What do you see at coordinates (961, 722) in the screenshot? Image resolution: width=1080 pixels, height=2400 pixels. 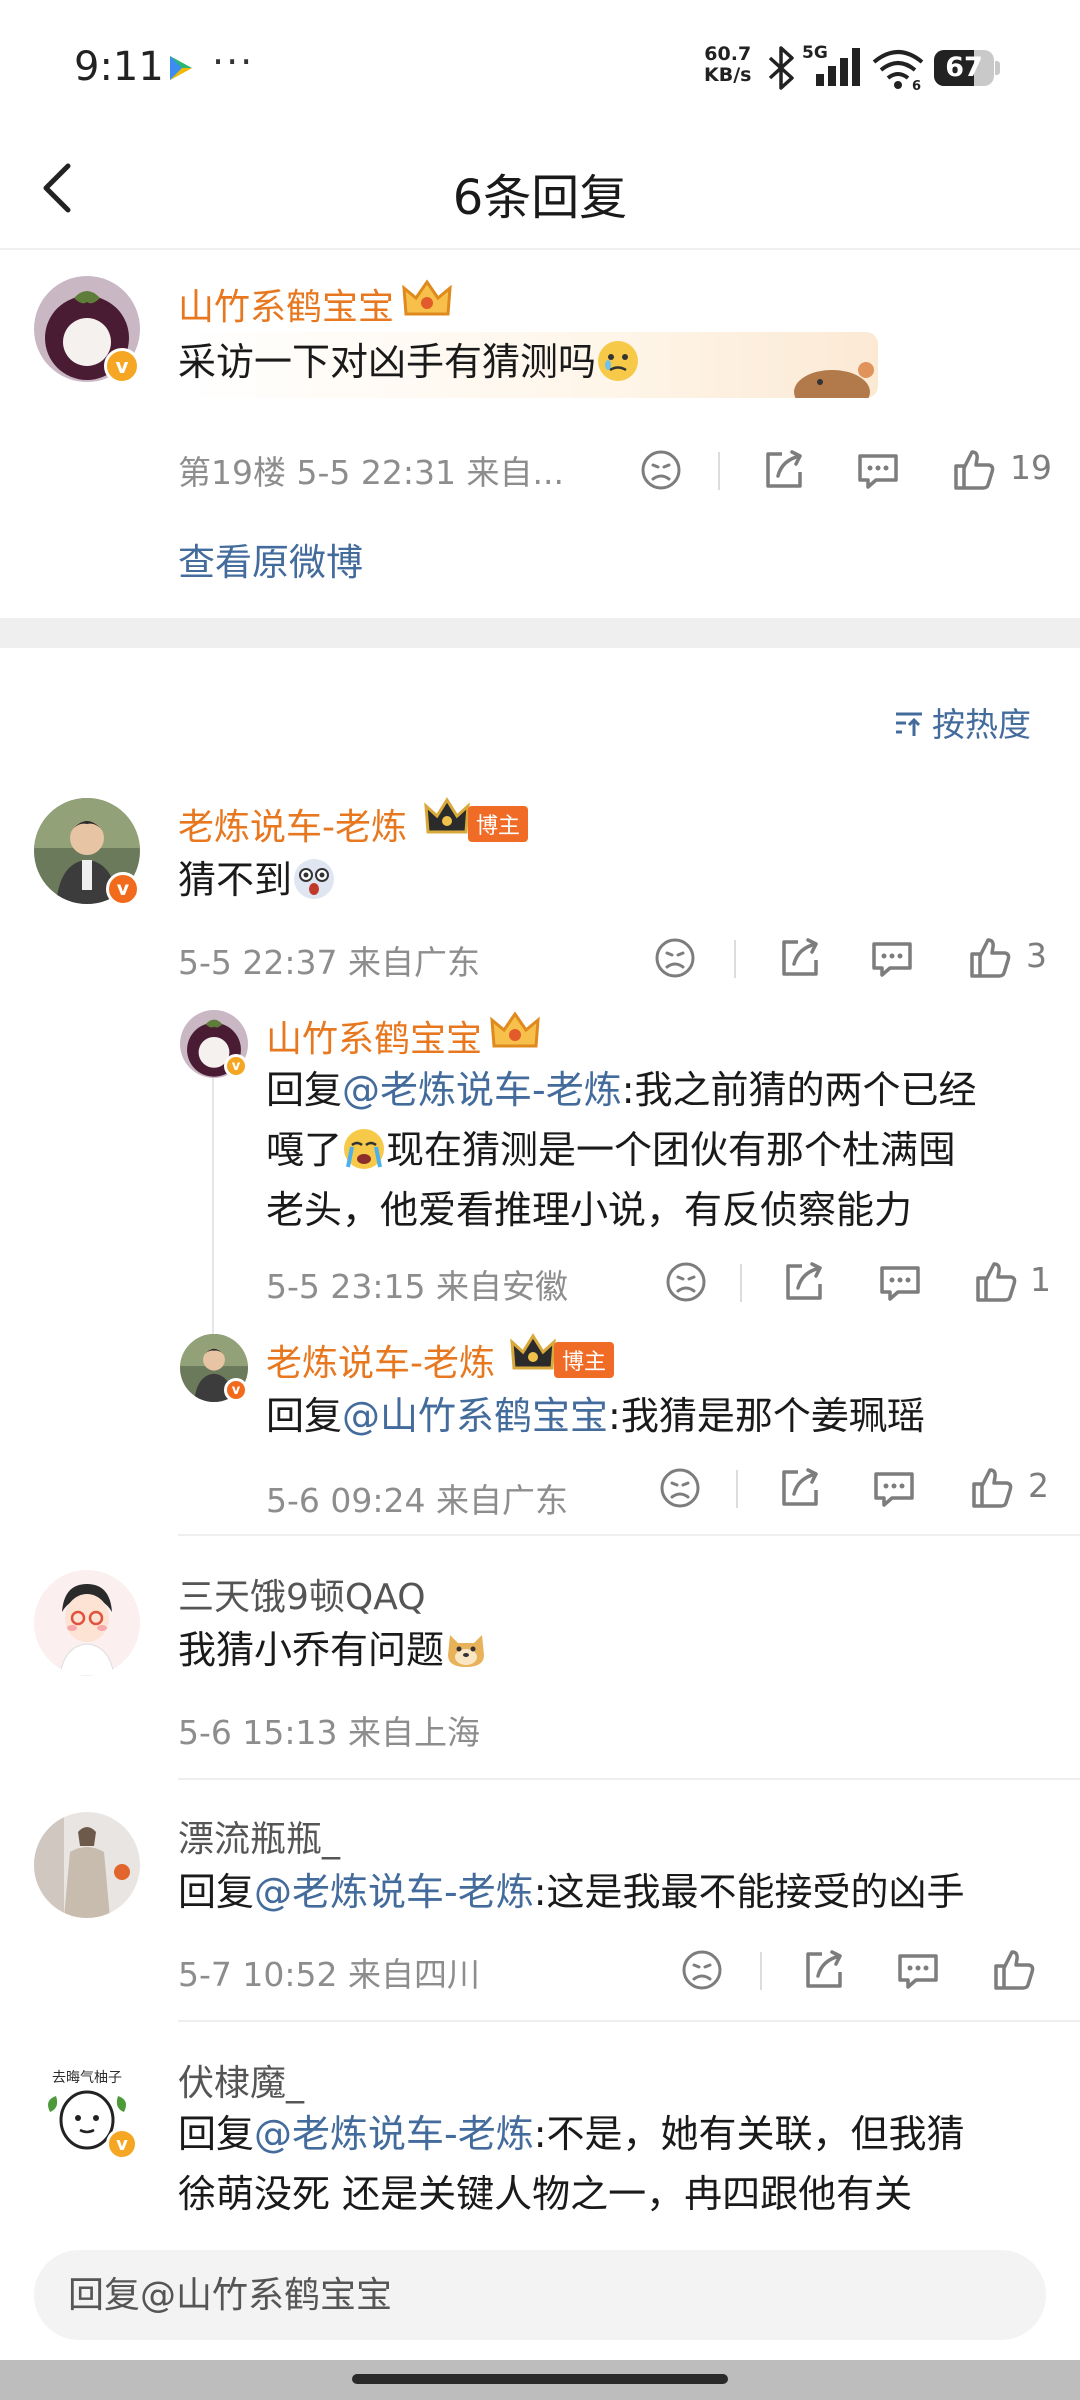 I see `sort-button: 按热度` at bounding box center [961, 722].